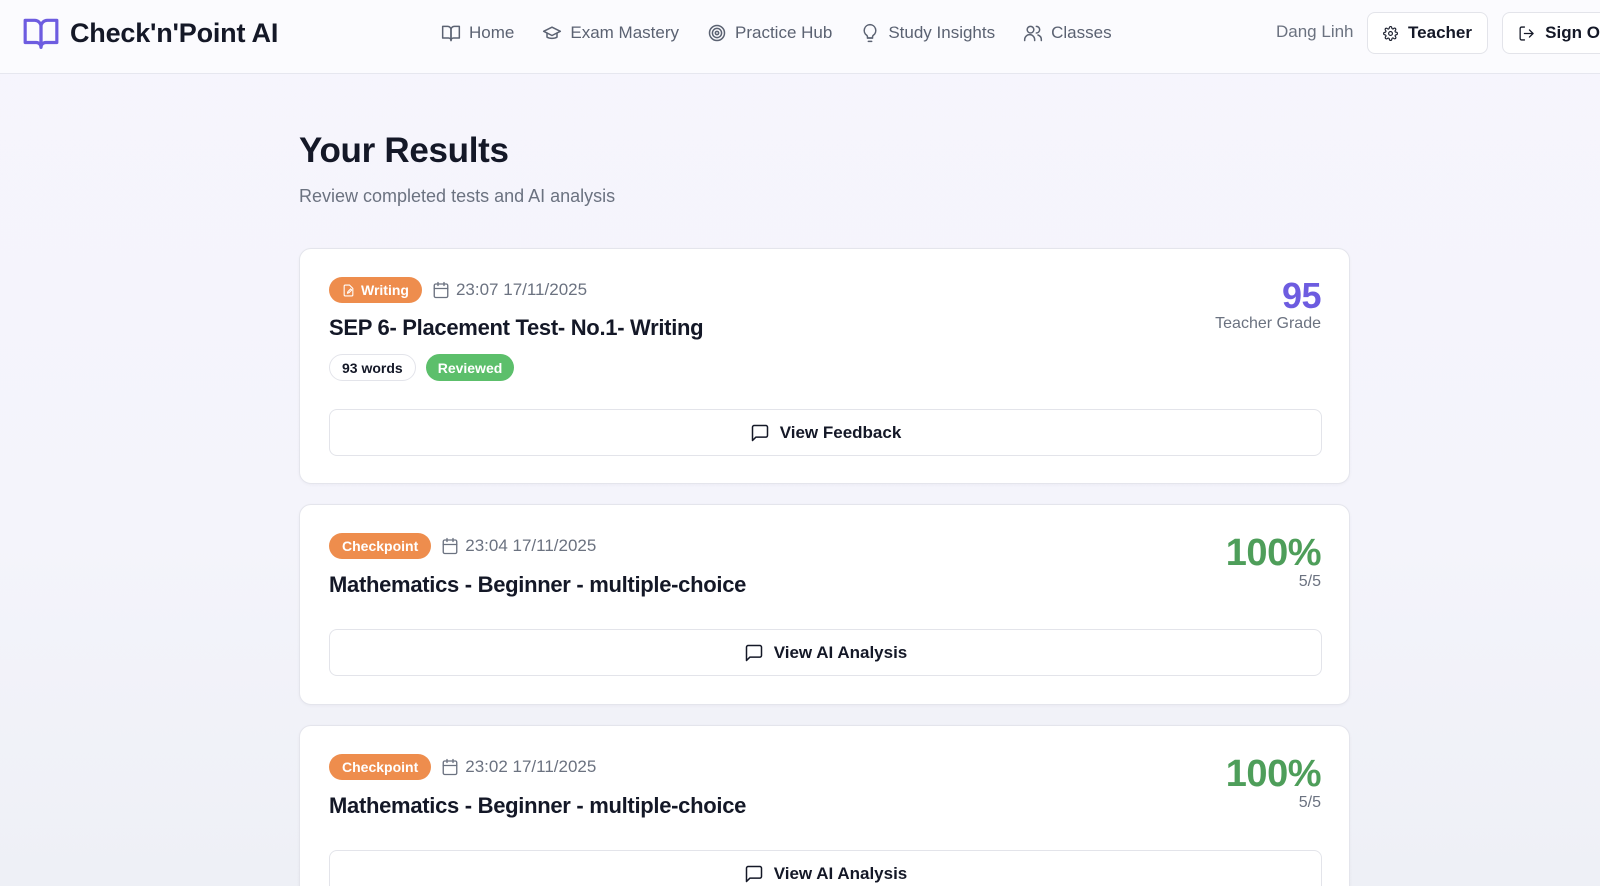  I want to click on nav-item-home: Home, so click(477, 33).